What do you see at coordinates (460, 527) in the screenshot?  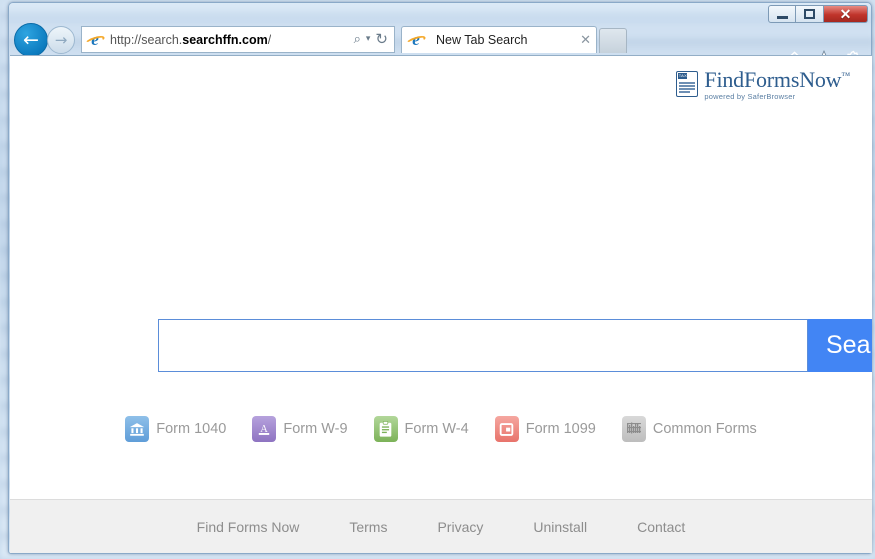 I see `footer-link-privacy: Privacy` at bounding box center [460, 527].